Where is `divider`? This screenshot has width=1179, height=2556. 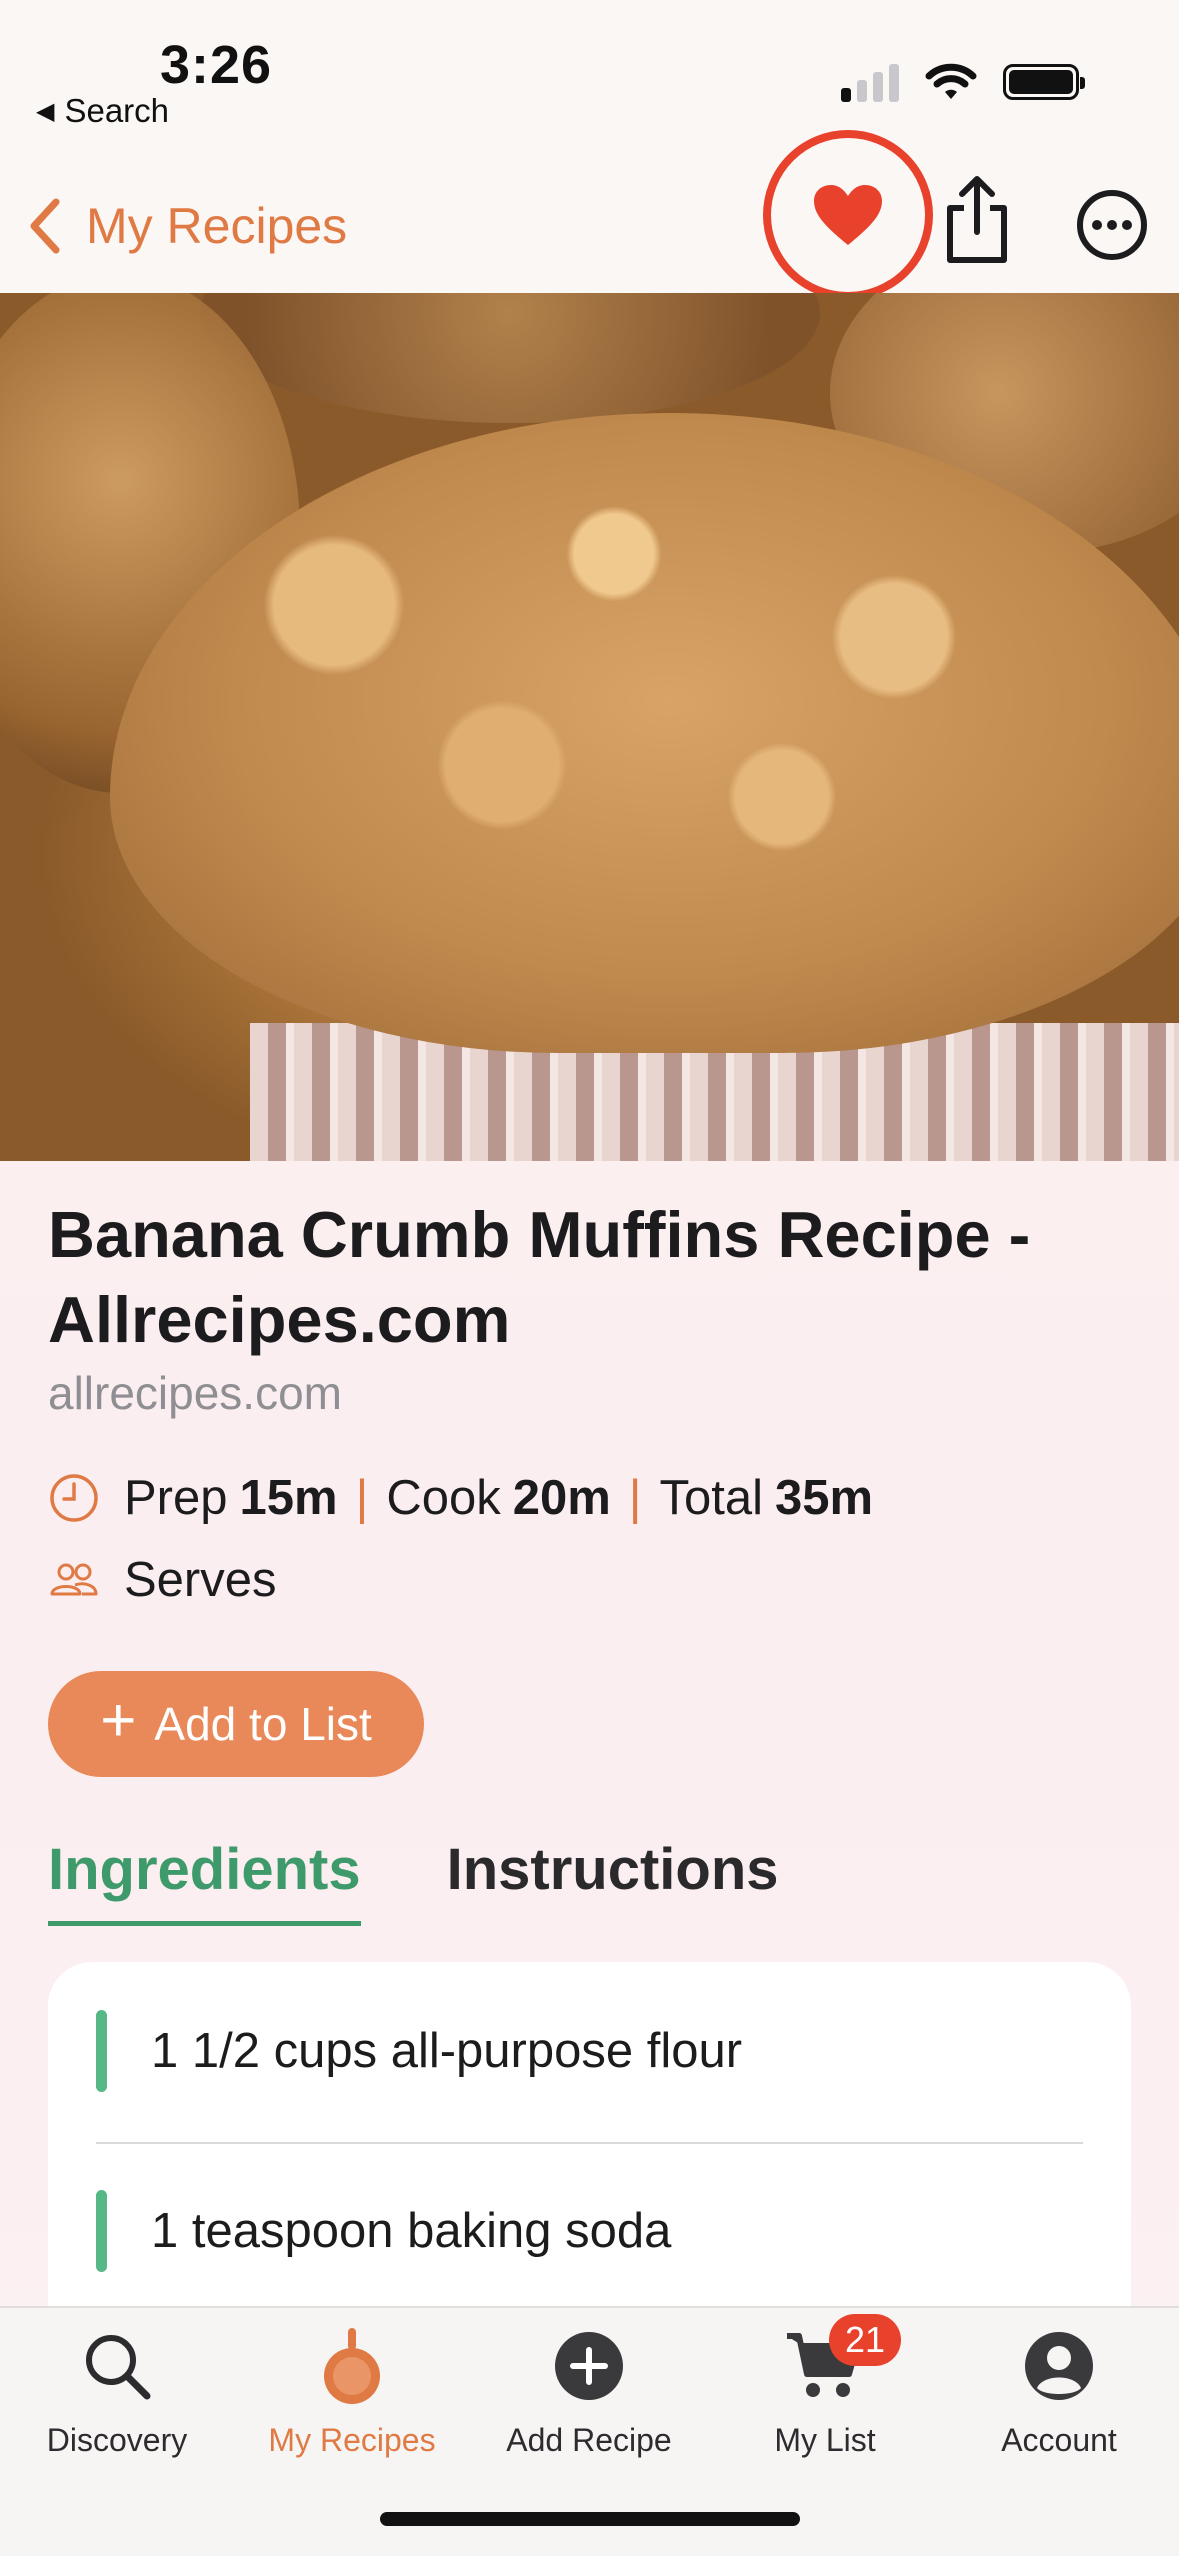
divider is located at coordinates (589, 2143).